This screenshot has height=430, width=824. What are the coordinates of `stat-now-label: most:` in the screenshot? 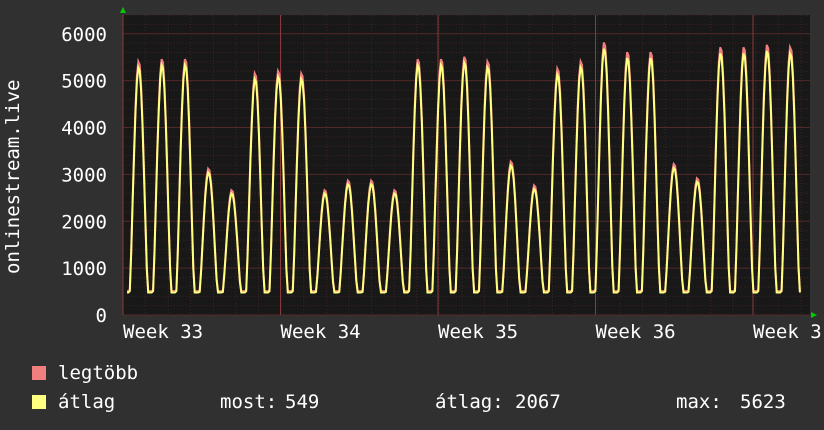 It's located at (249, 402).